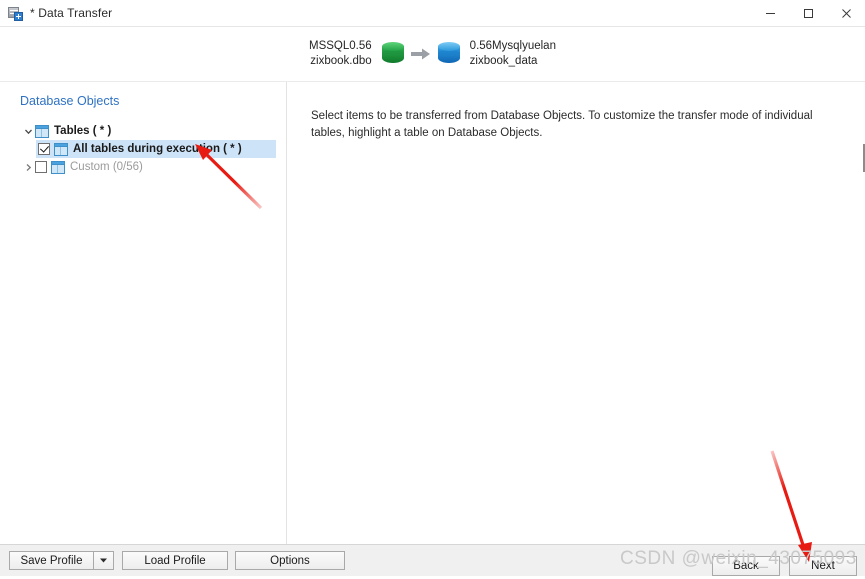 The image size is (865, 579). What do you see at coordinates (448, 54) in the screenshot?
I see `blue-database-cylinder-icon` at bounding box center [448, 54].